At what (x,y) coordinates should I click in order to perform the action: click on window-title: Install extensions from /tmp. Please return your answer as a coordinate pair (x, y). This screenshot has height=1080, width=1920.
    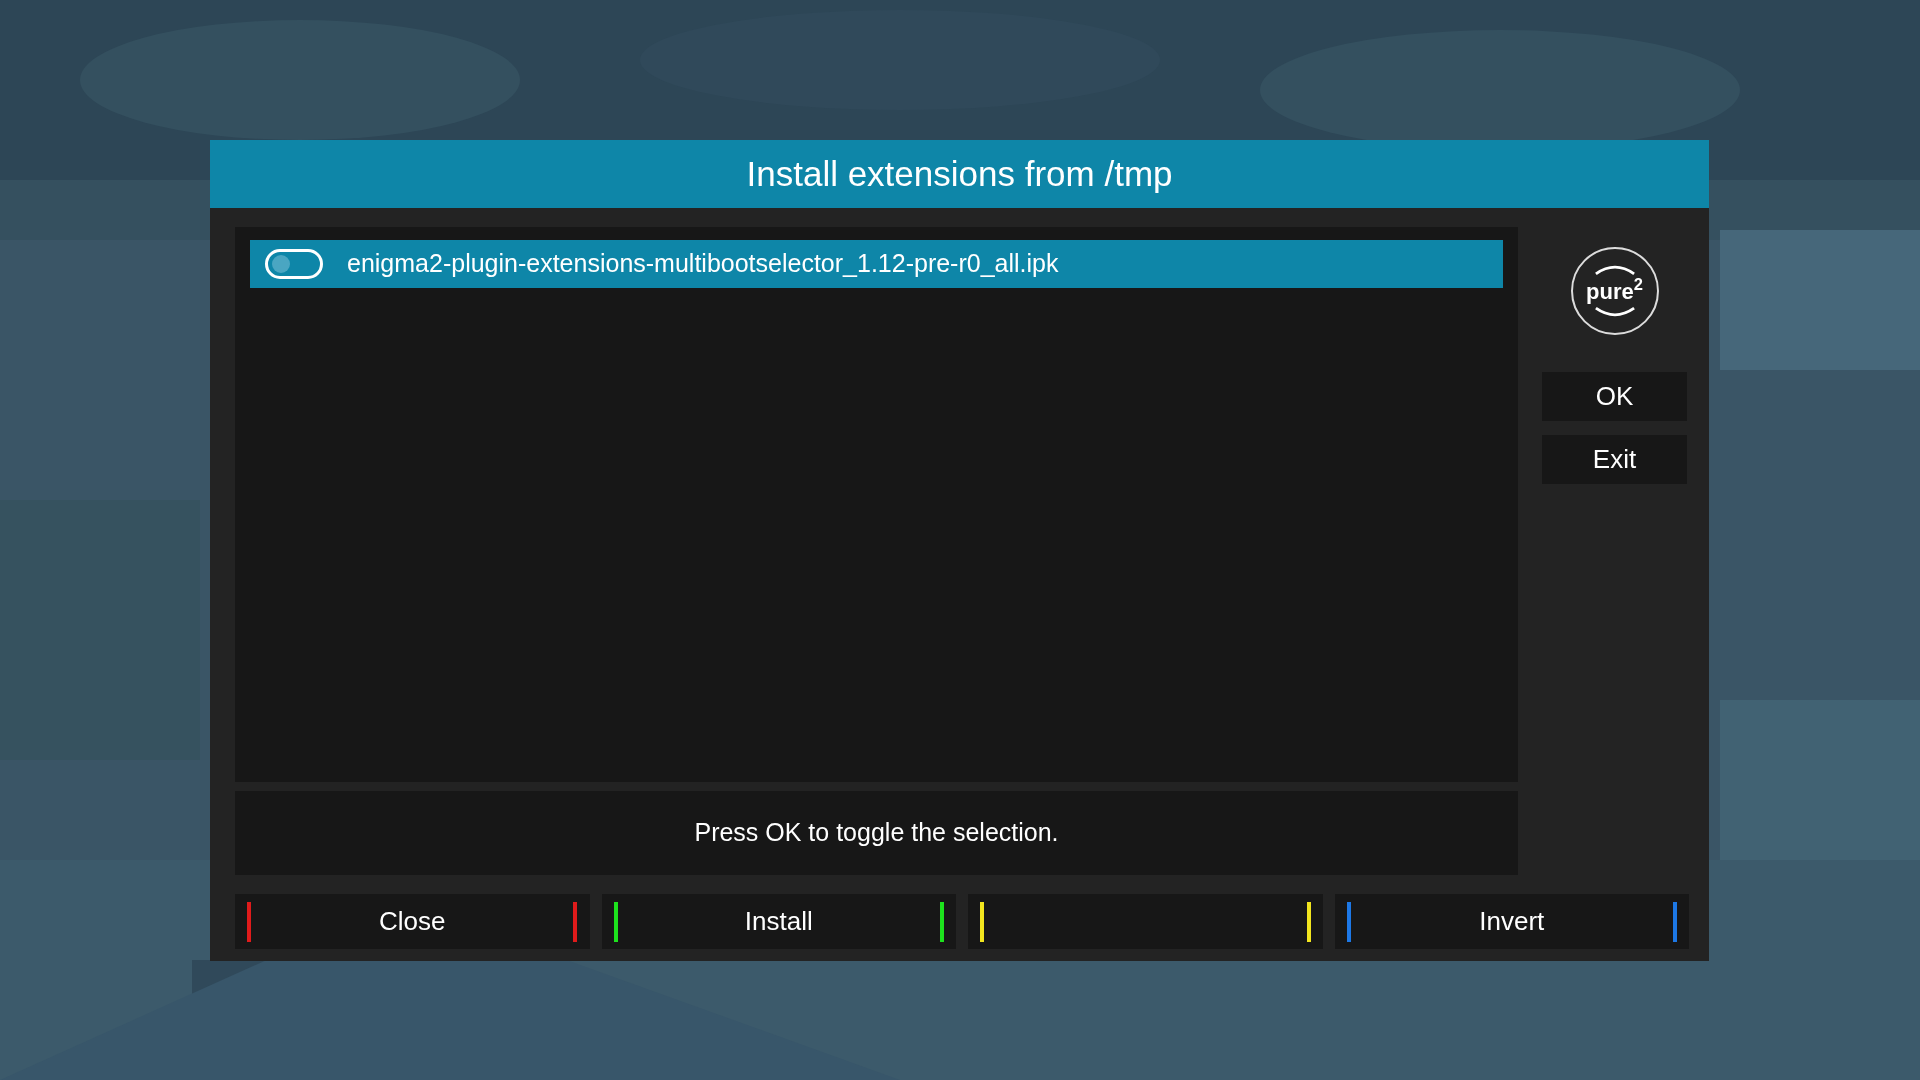
    Looking at the image, I should click on (959, 173).